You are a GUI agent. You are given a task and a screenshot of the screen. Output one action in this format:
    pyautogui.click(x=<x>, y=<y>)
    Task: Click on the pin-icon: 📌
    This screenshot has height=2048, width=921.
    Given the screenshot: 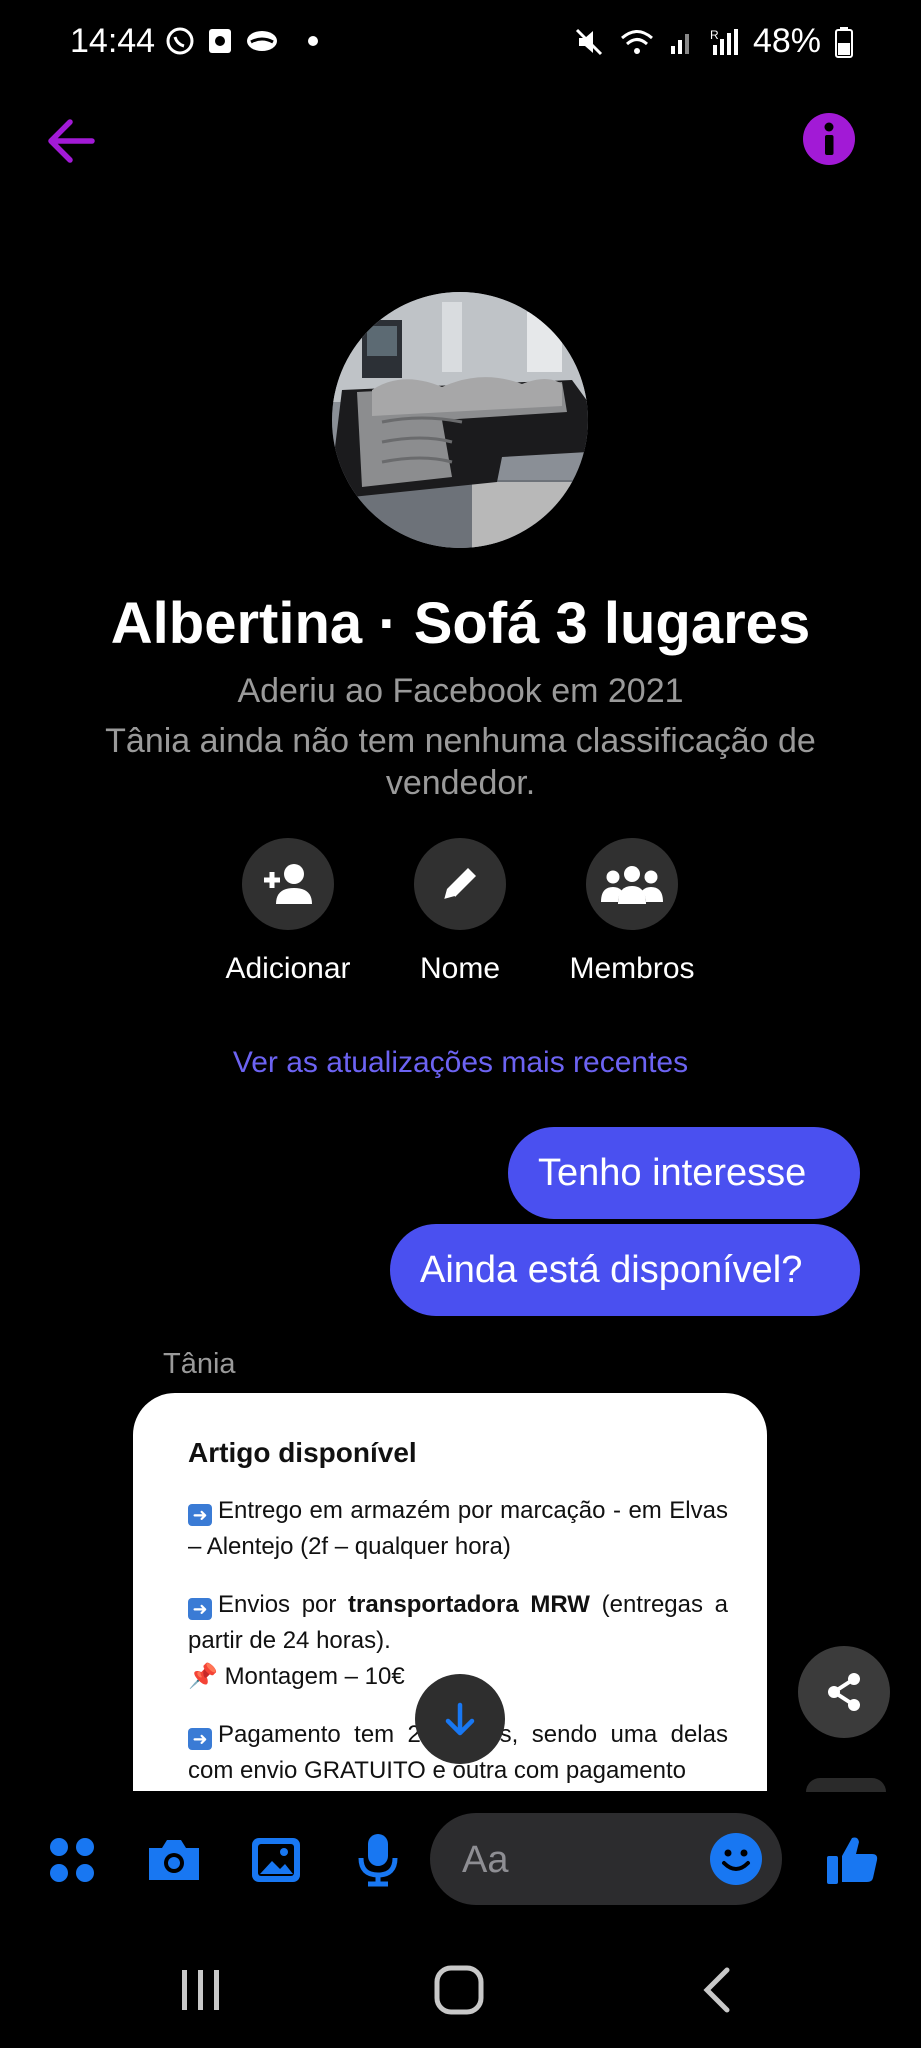 What is the action you would take?
    pyautogui.click(x=203, y=1676)
    